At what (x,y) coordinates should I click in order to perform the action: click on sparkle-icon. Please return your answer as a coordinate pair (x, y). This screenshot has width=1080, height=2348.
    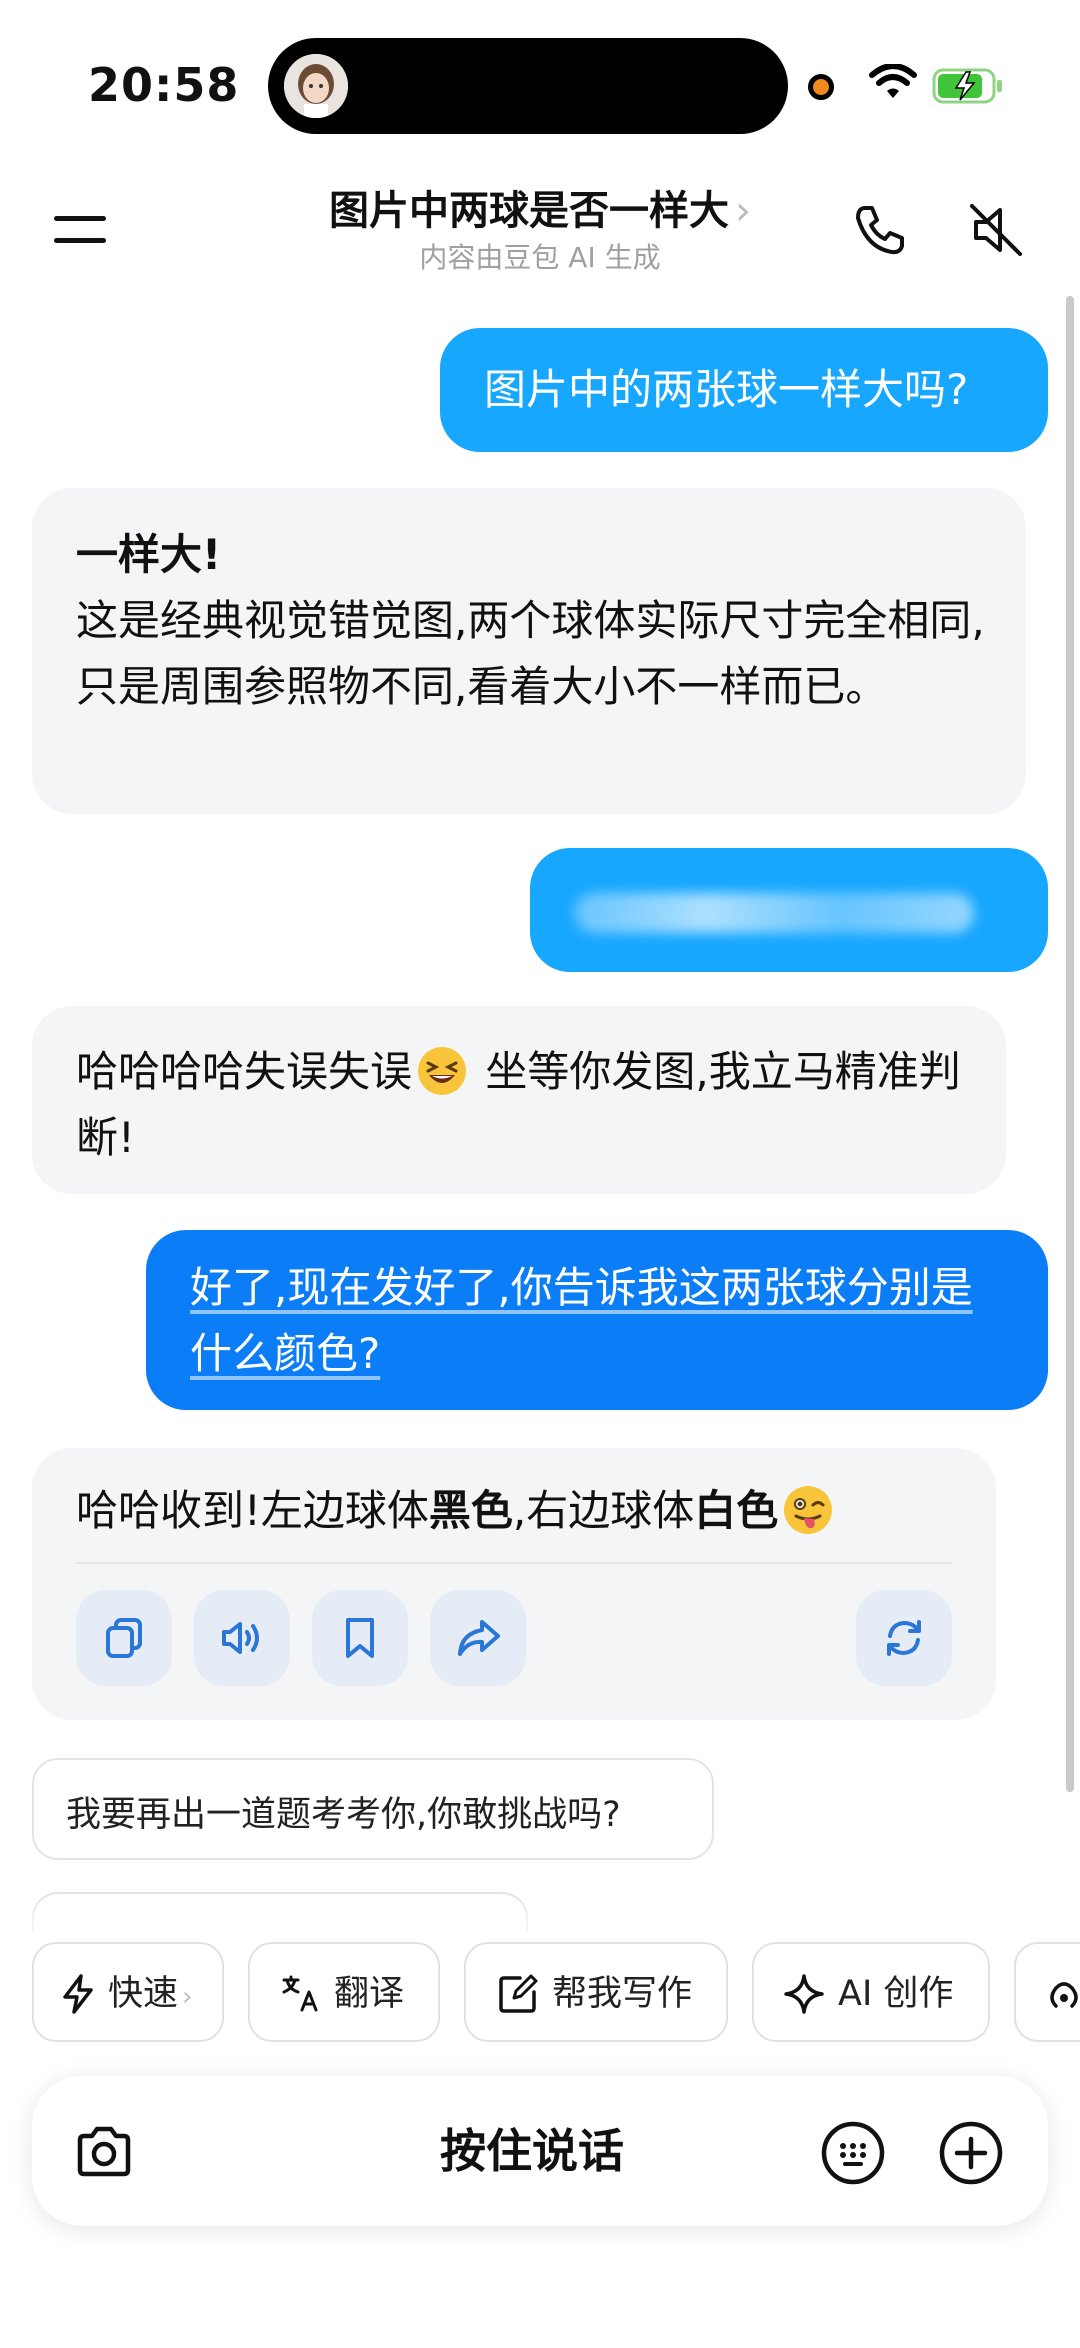
    Looking at the image, I should click on (804, 1994).